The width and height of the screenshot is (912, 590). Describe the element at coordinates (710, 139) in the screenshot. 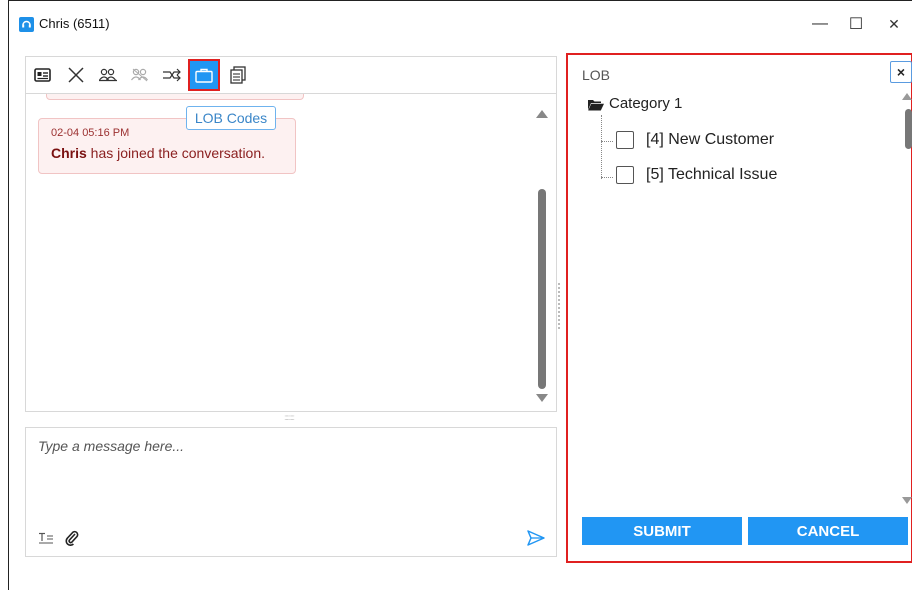

I see `lob-item-label: [4] New Customer` at that location.